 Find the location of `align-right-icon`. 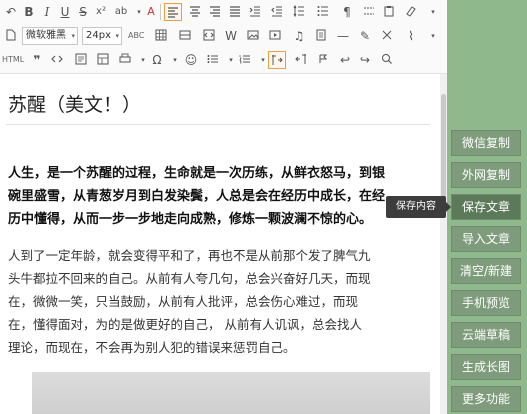

align-right-icon is located at coordinates (215, 12).